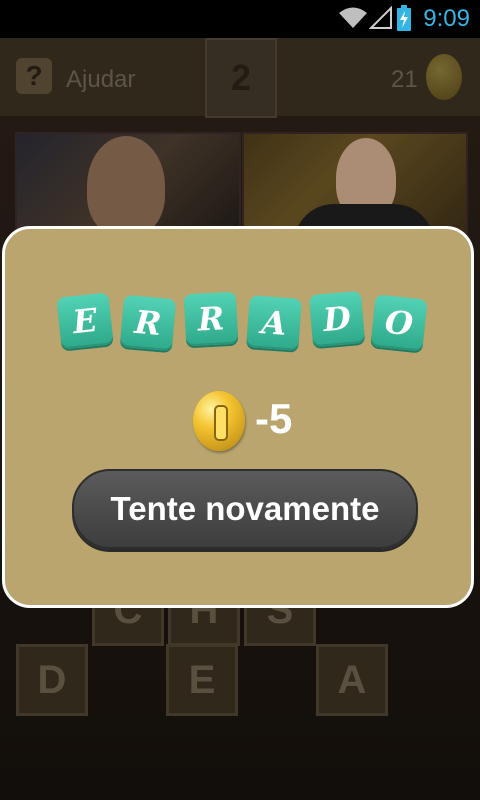  I want to click on signal-icon, so click(380, 17).